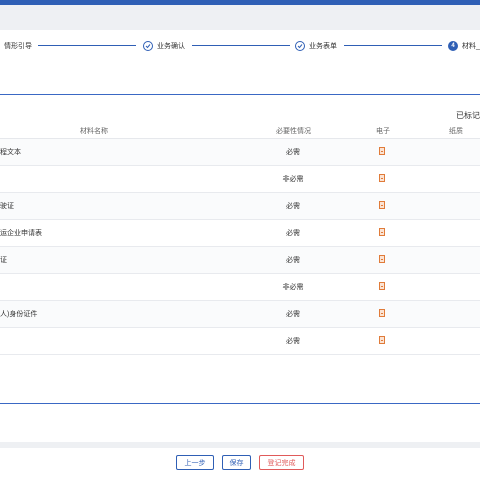  I want to click on step-situation-guide: 情形引导, so click(18, 46).